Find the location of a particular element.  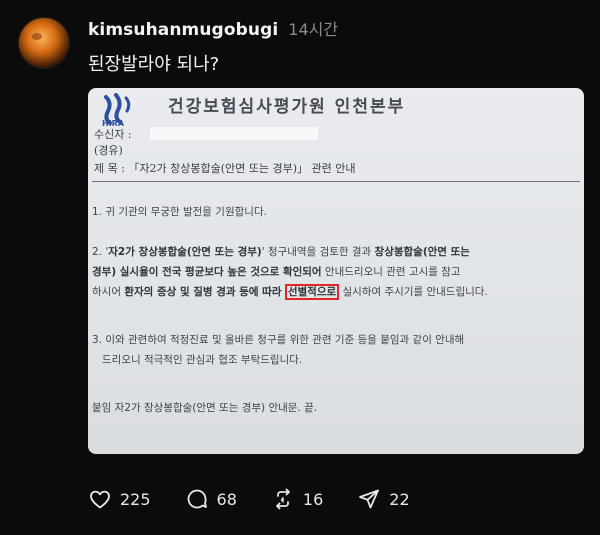

heart-icon is located at coordinates (100, 499).